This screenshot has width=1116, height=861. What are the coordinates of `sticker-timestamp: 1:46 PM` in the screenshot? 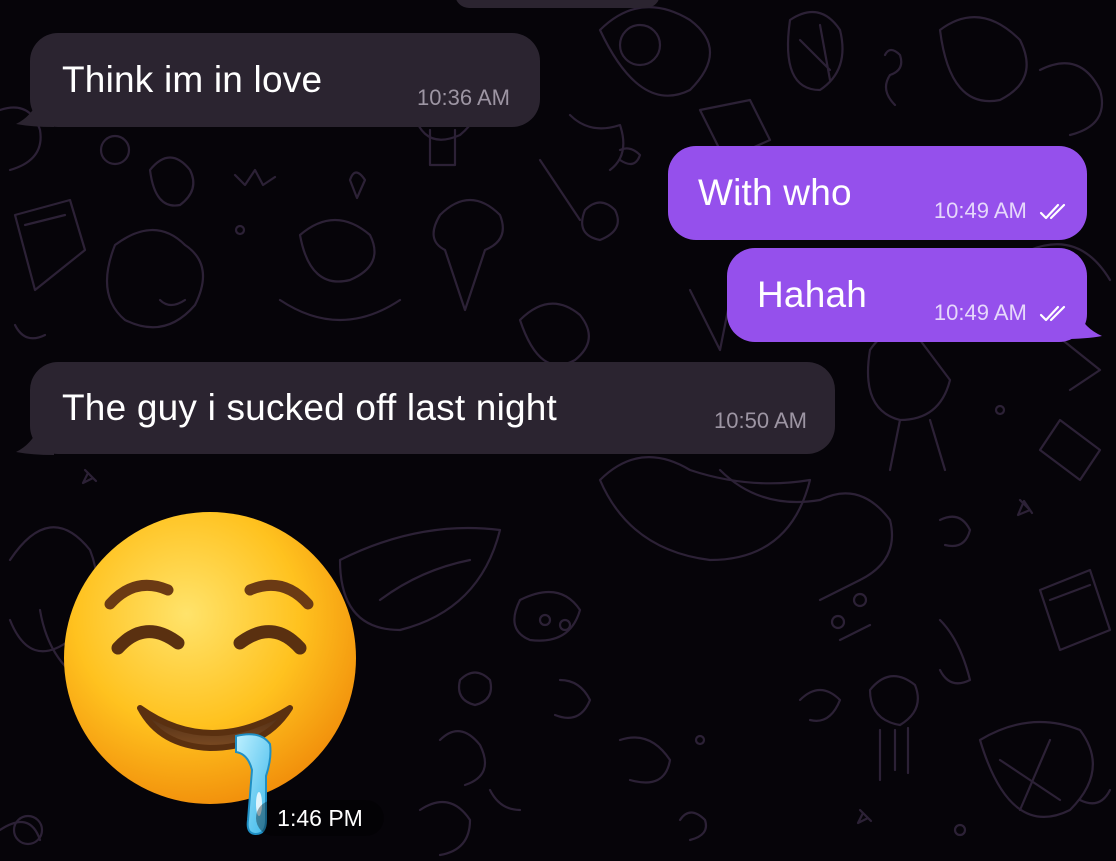 It's located at (320, 818).